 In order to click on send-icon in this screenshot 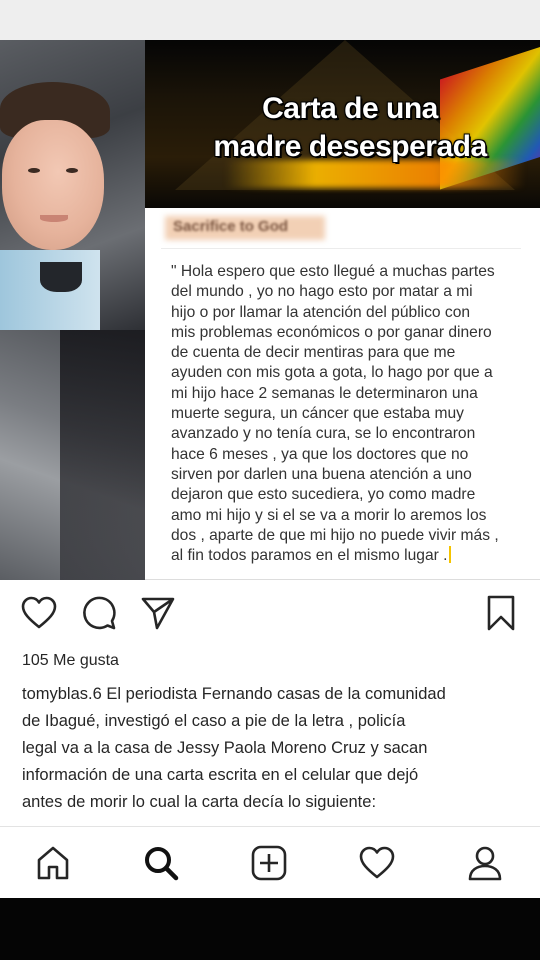, I will do `click(158, 613)`.